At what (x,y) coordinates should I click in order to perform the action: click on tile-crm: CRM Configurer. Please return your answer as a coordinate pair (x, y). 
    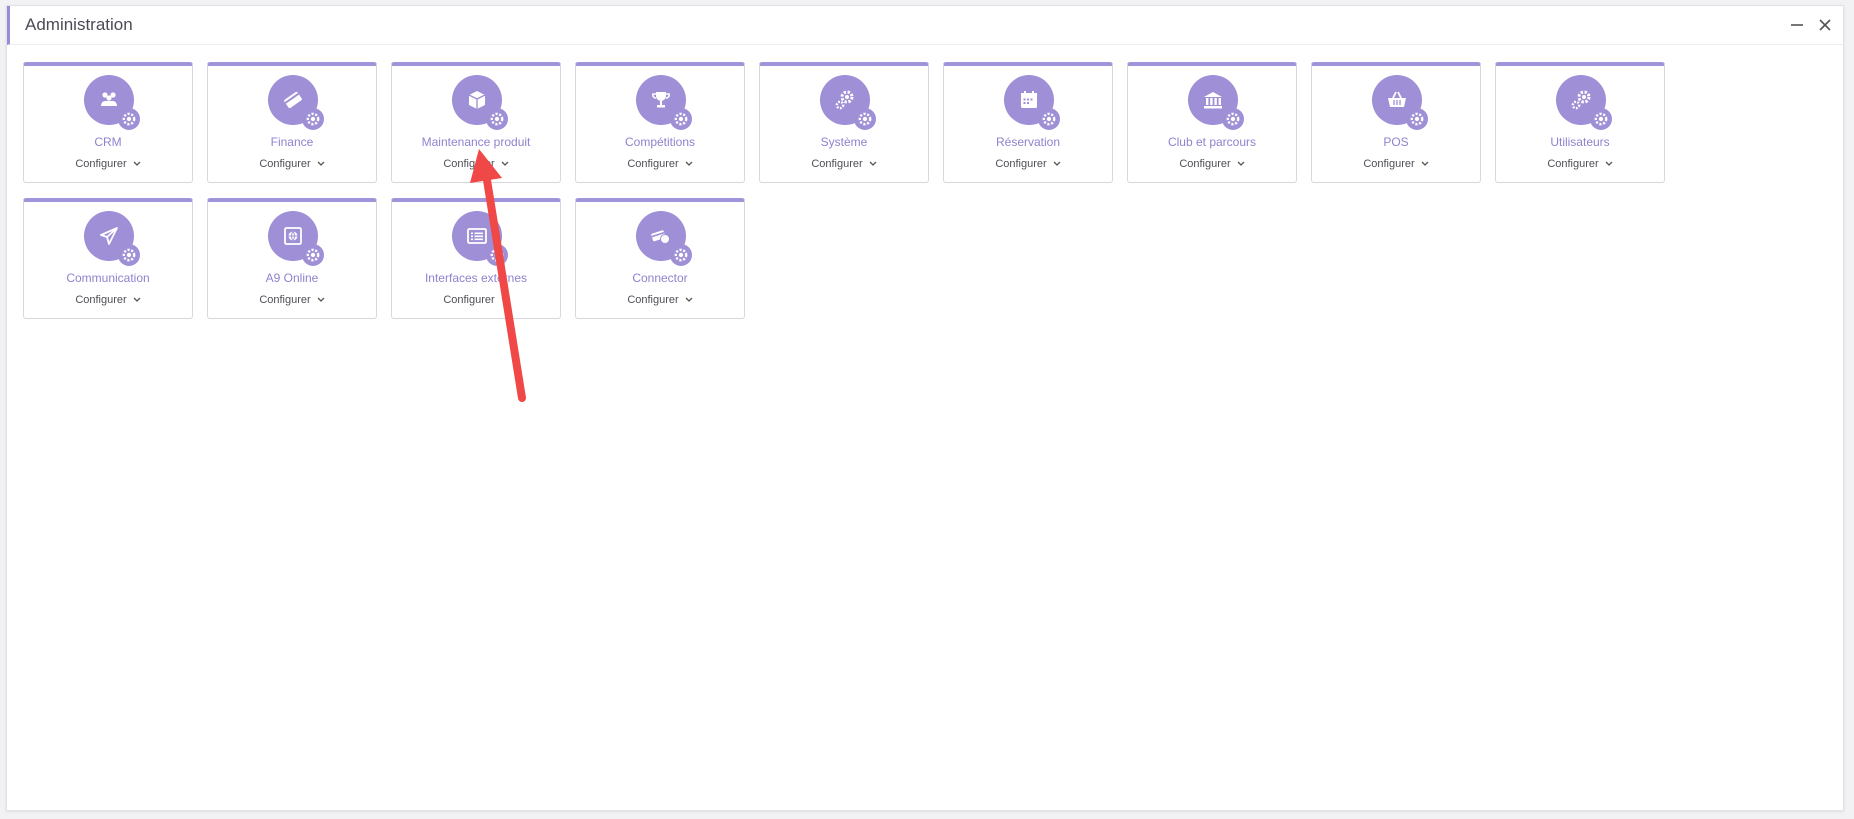
    Looking at the image, I should click on (108, 122).